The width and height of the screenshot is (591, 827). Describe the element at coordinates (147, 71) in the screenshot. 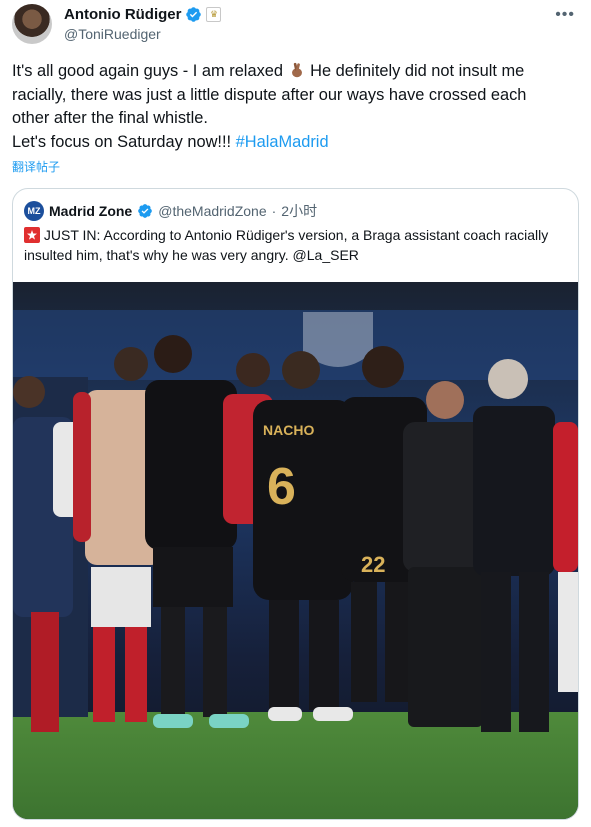

I see `tweet-text-segment: It's all good again guys - I am relaxed` at that location.